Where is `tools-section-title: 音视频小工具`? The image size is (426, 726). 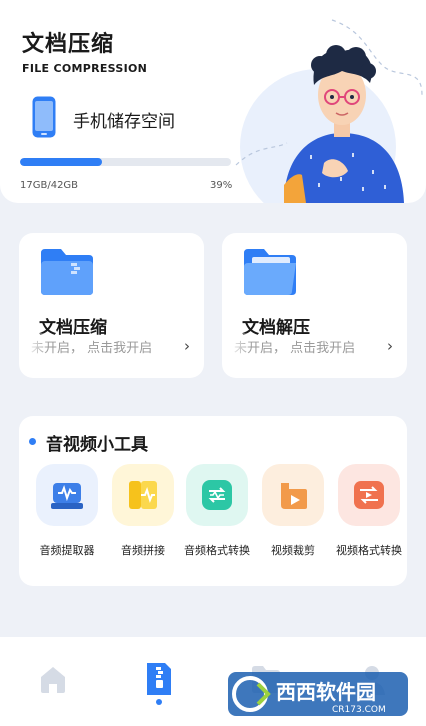
tools-section-title: 音视频小工具 is located at coordinates (97, 445).